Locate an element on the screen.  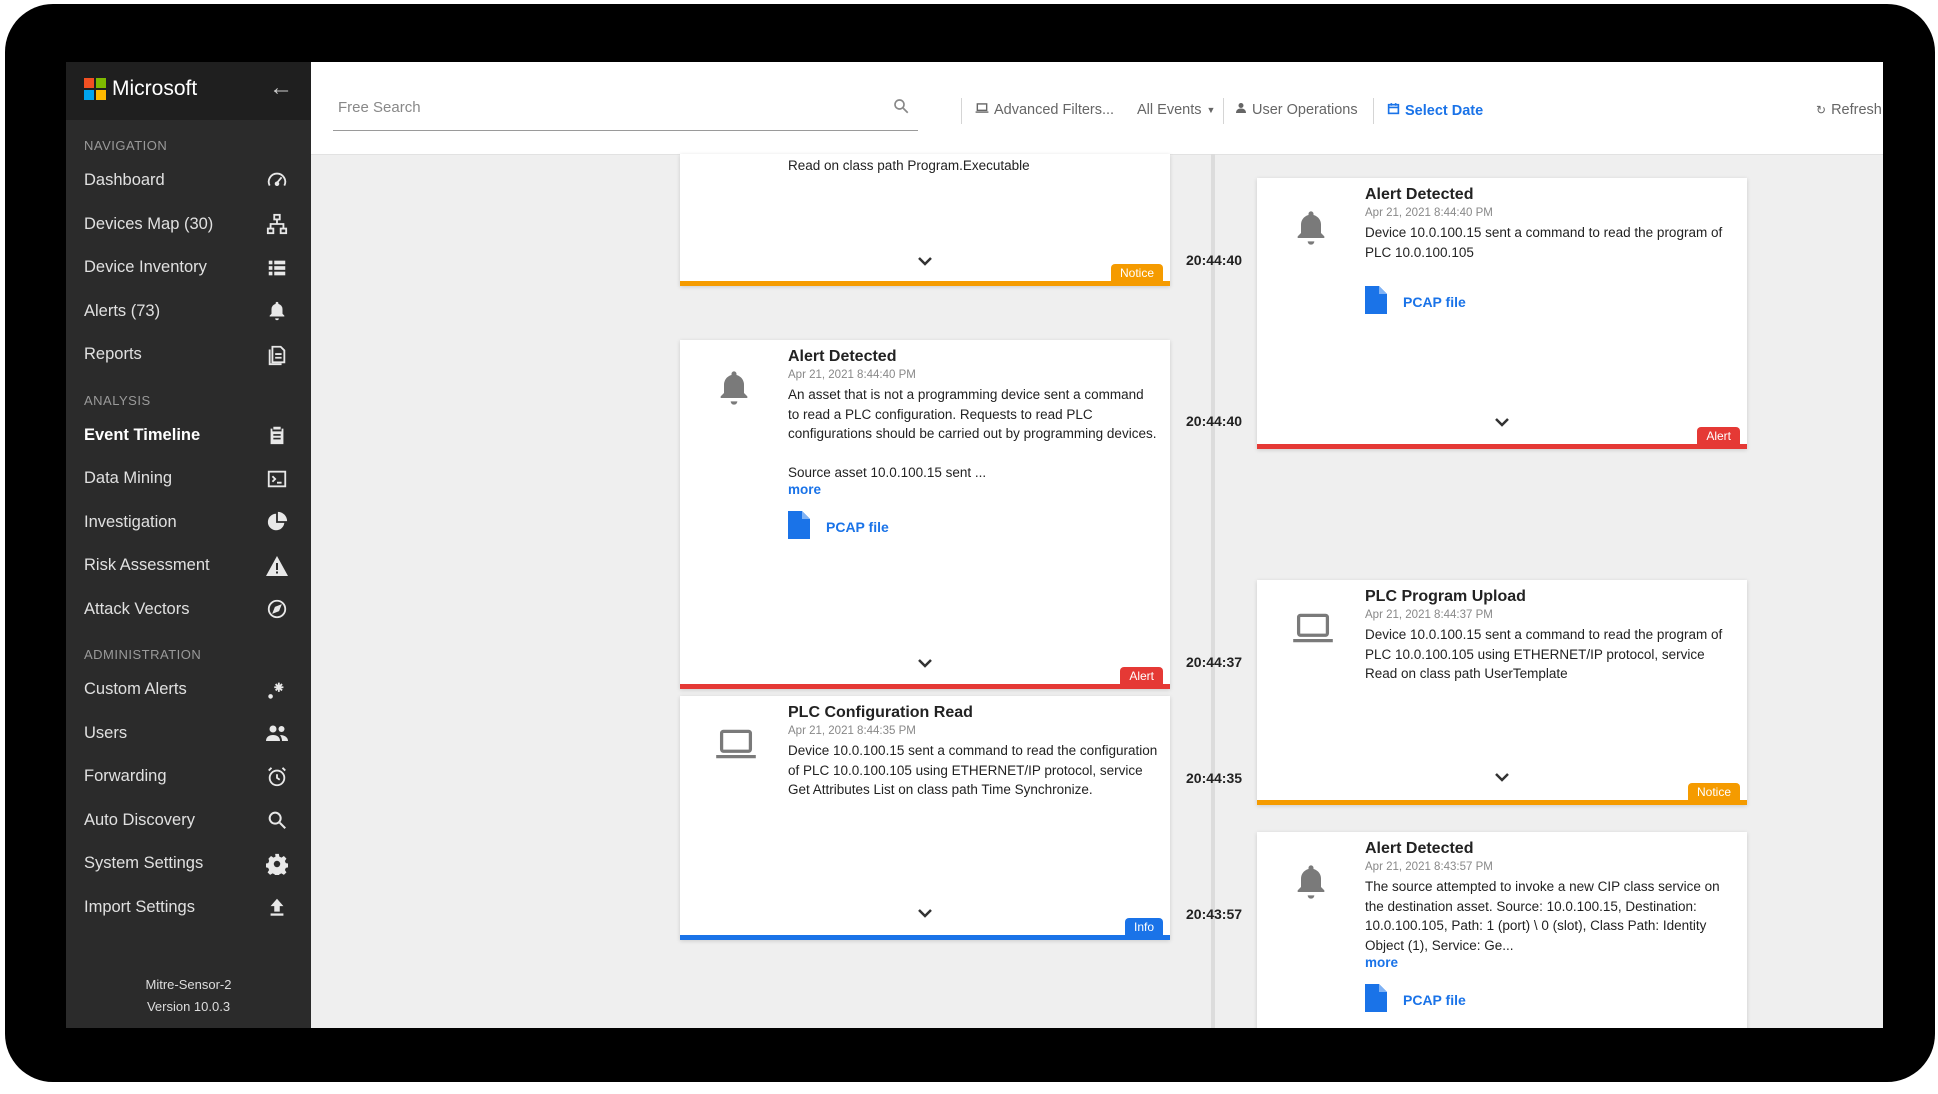
sidebar-item-data-mining: Data Mining is located at coordinates (188, 479).